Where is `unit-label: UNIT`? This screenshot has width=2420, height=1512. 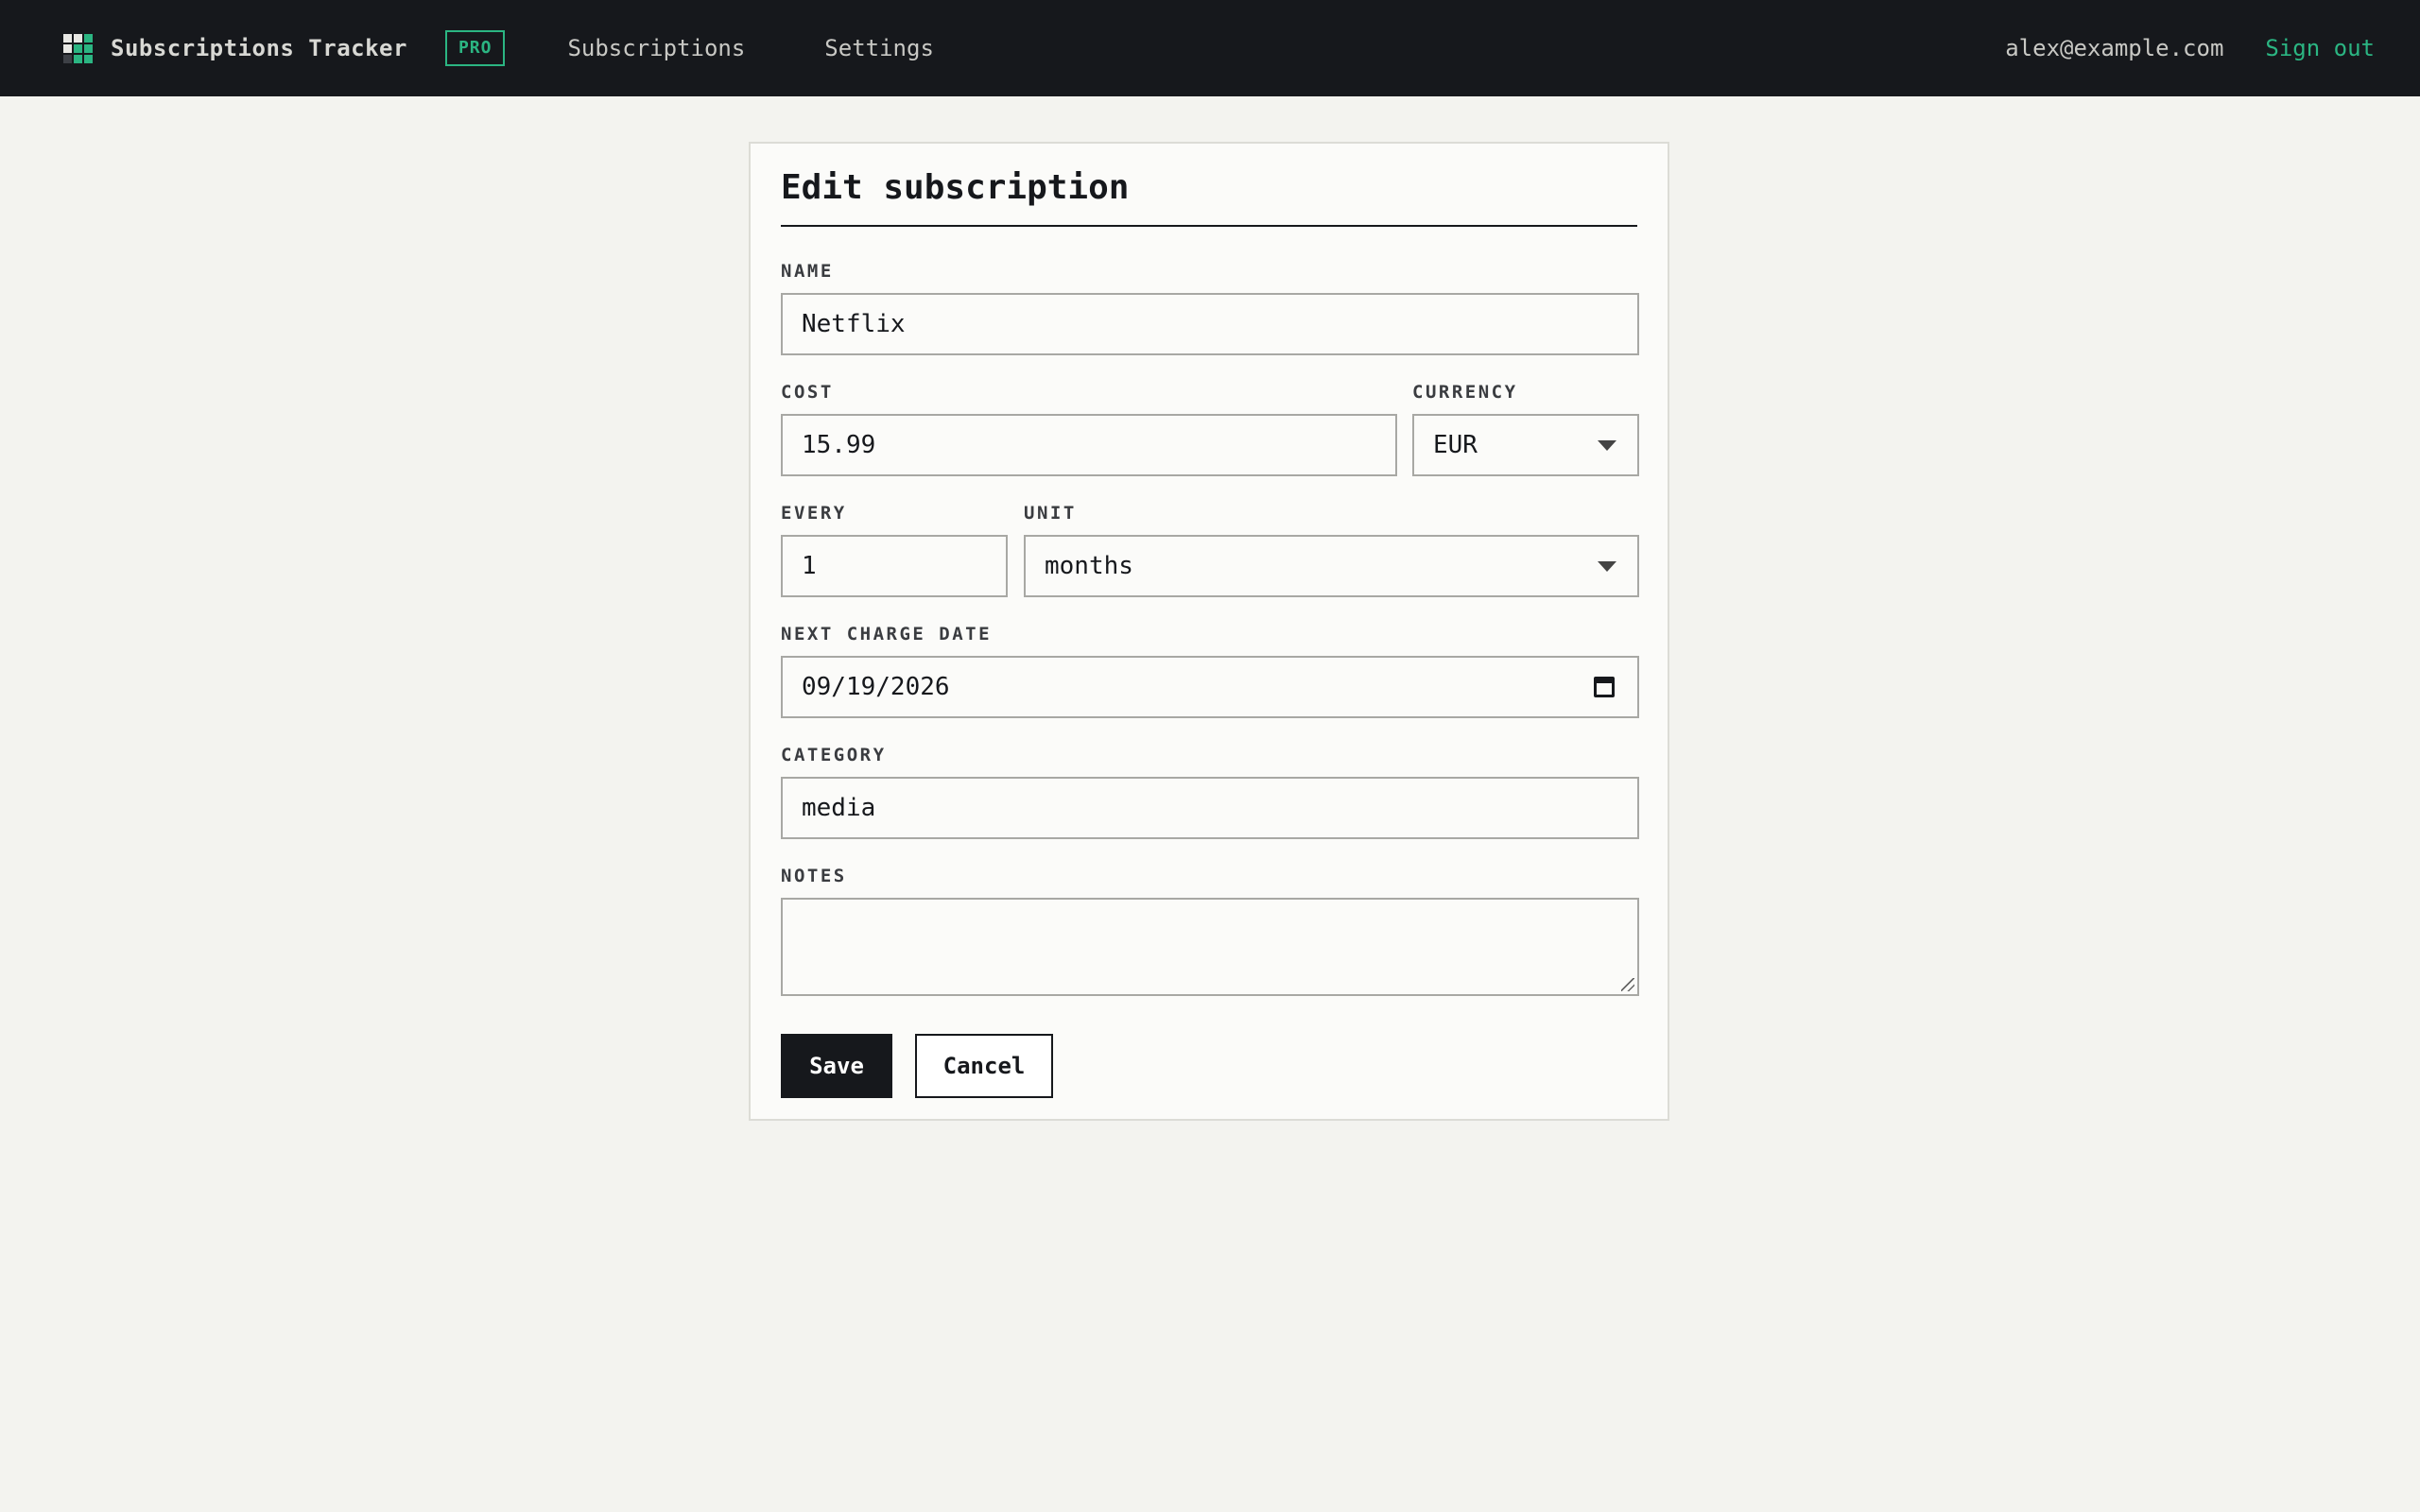
unit-label: UNIT is located at coordinates (1050, 513).